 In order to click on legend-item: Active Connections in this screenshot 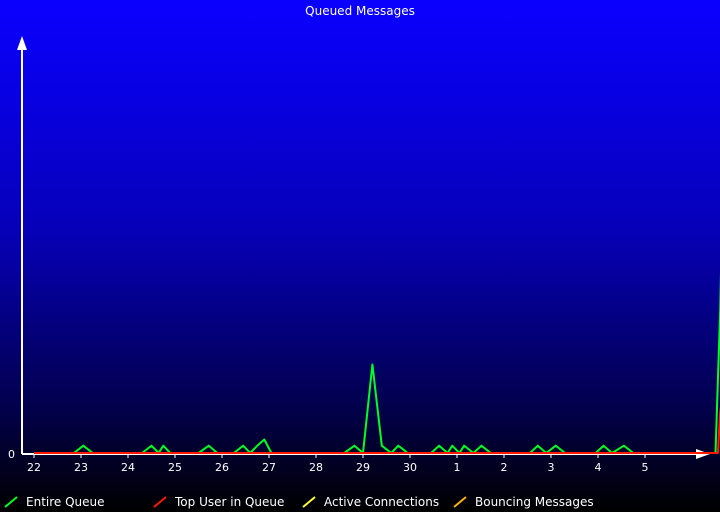, I will do `click(370, 502)`.